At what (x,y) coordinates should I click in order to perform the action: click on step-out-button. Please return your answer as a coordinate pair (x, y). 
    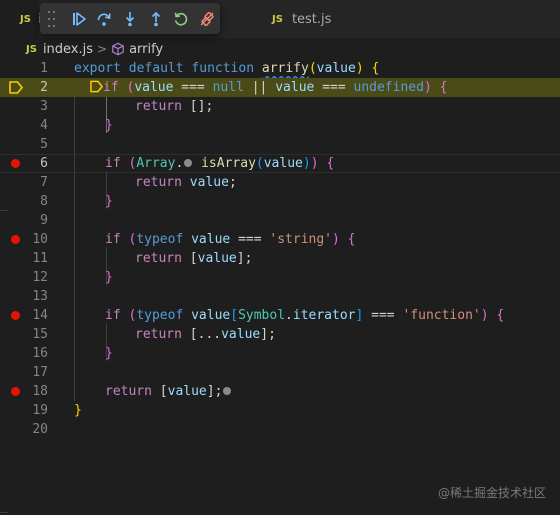
    Looking at the image, I should click on (156, 19).